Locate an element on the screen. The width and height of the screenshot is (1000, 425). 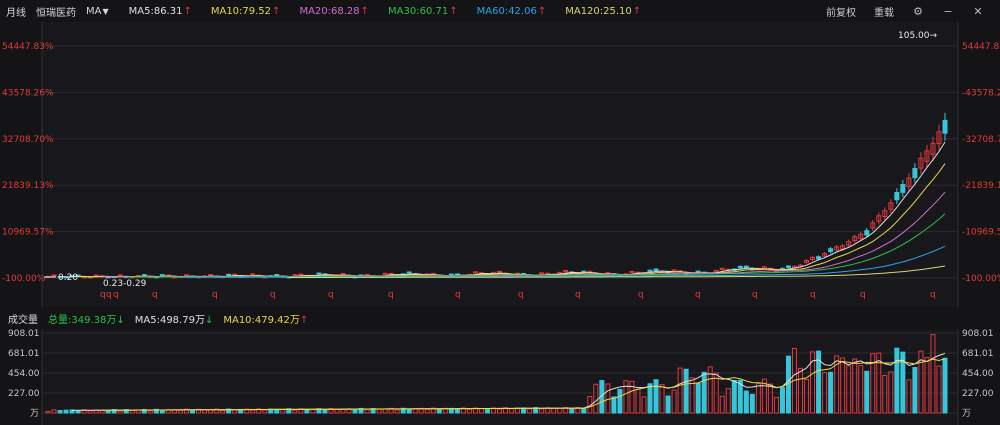
low-price-label: 0.20 is located at coordinates (68, 278).